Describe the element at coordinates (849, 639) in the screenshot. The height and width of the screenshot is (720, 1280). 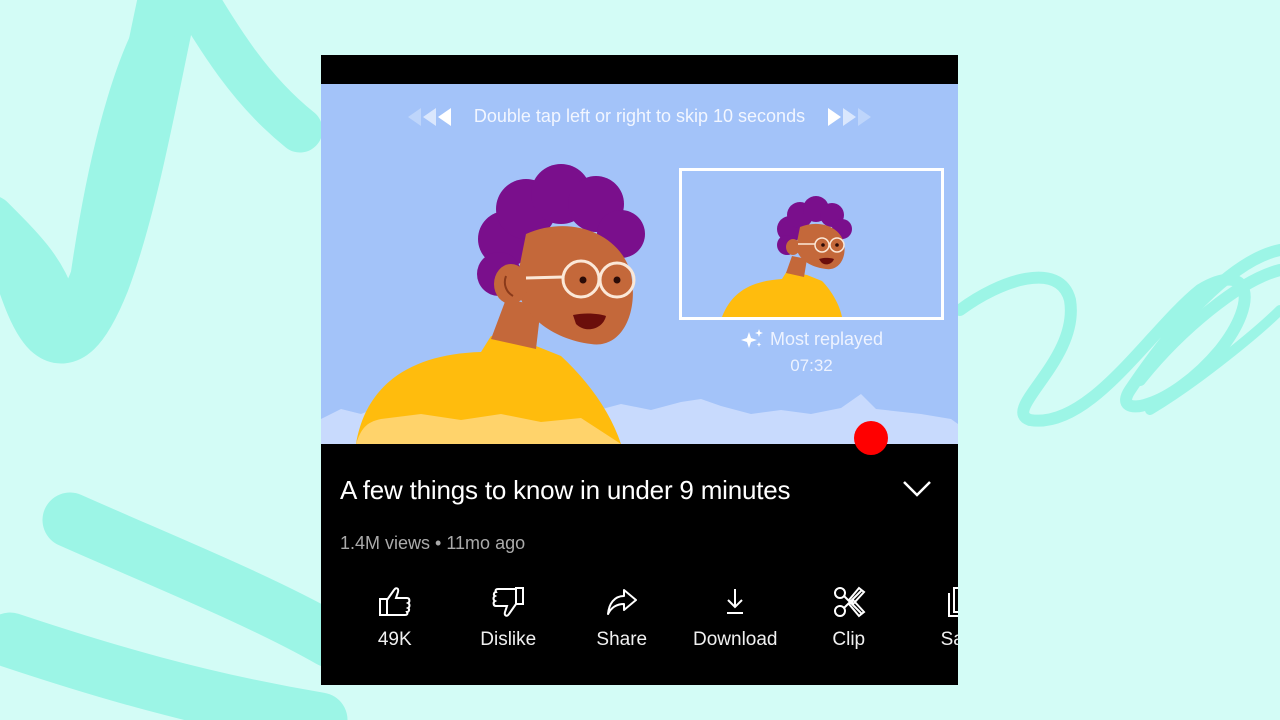
I see `clip-label: Clip` at that location.